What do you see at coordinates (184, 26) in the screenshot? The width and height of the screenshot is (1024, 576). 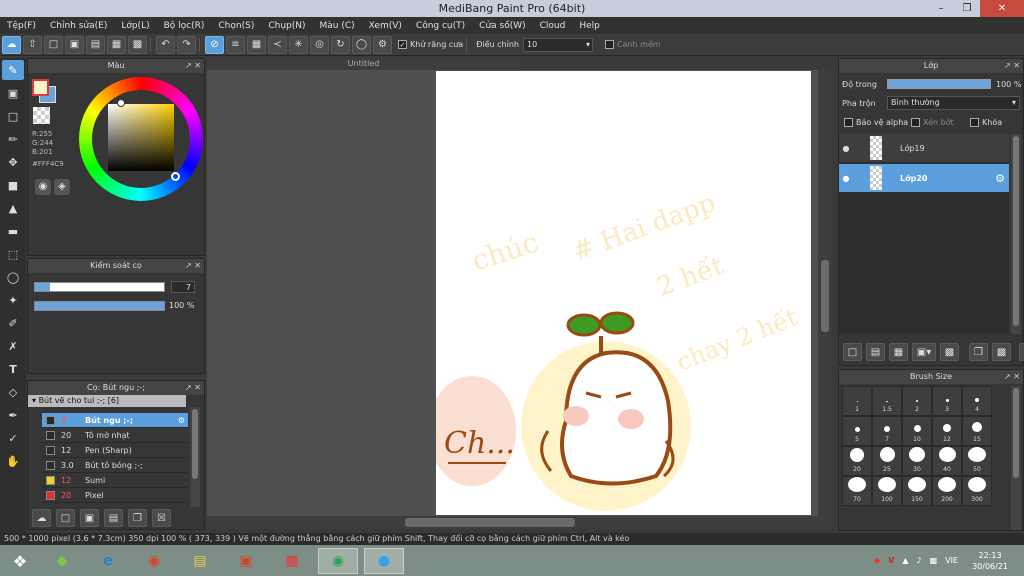 I see `menu-filter: Bộ lọc(R)` at bounding box center [184, 26].